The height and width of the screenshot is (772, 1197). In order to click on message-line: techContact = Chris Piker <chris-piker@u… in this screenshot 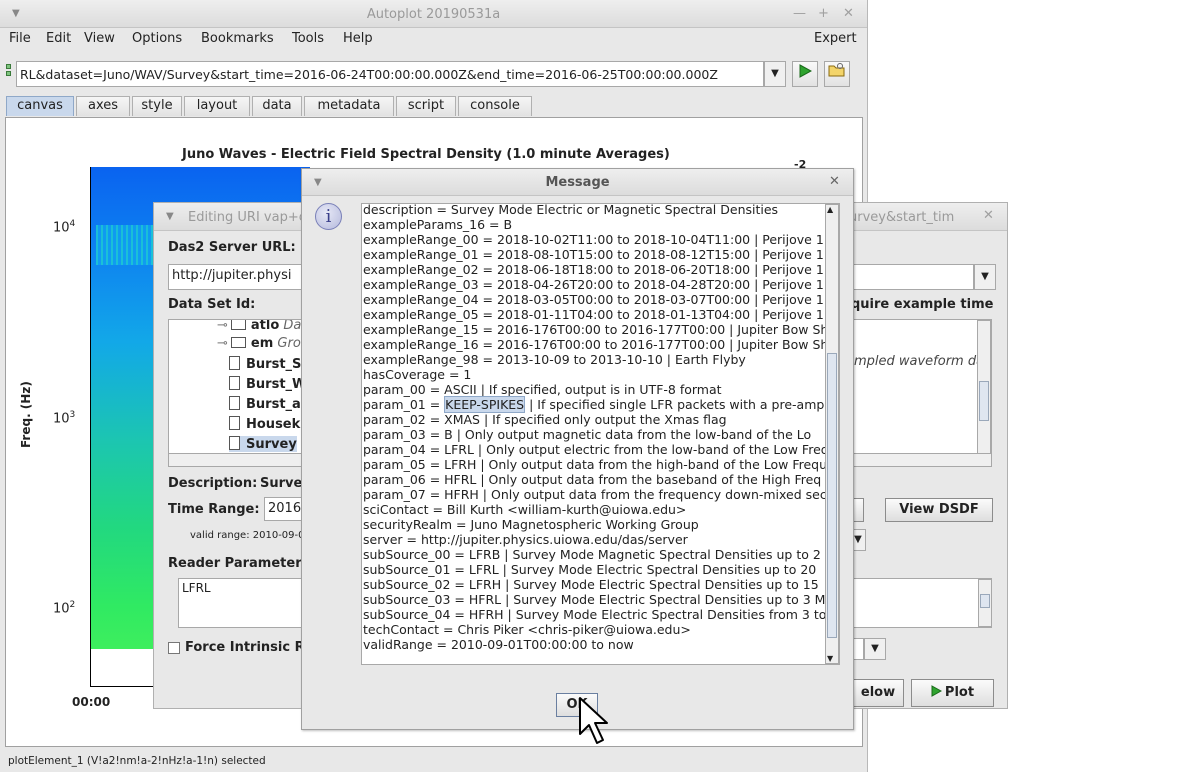, I will do `click(527, 629)`.